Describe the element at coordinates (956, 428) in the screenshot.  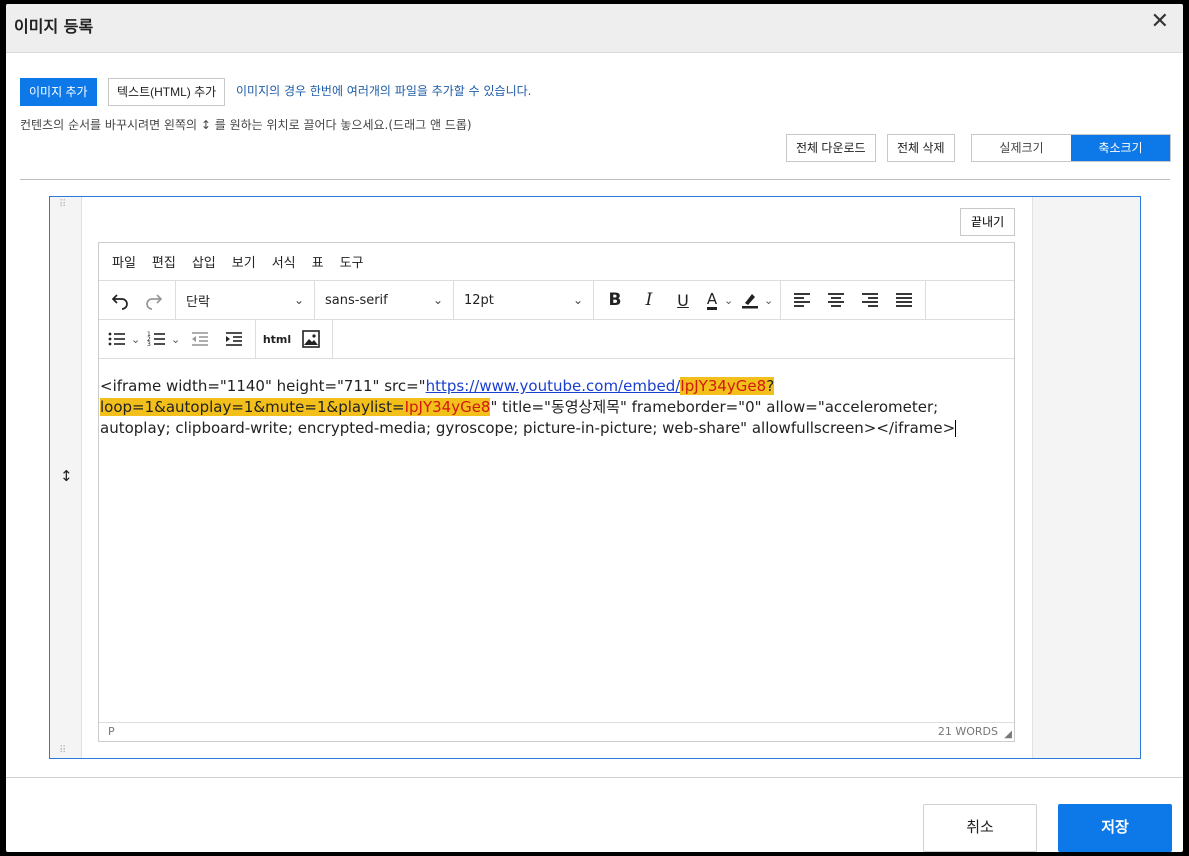
I see `text-caret` at that location.